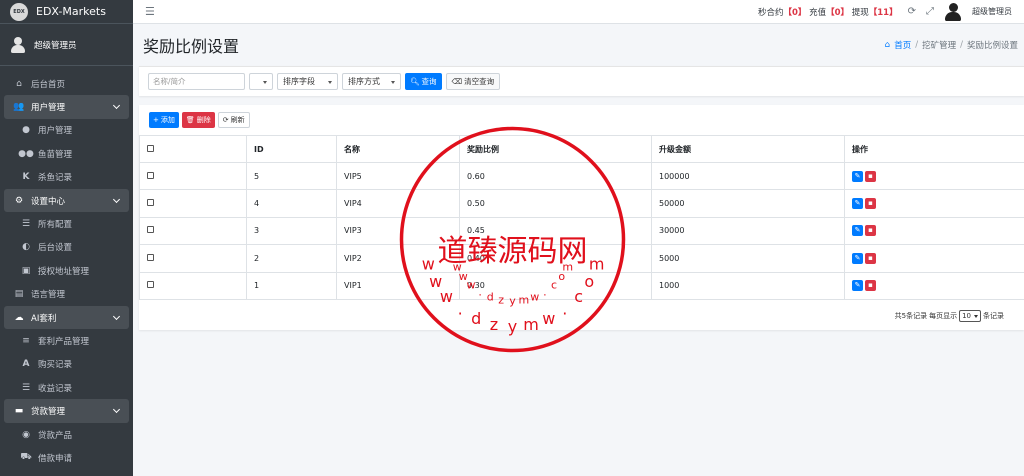 The height and width of the screenshot is (476, 1024). I want to click on user-panel: 超级管理员, so click(66, 45).